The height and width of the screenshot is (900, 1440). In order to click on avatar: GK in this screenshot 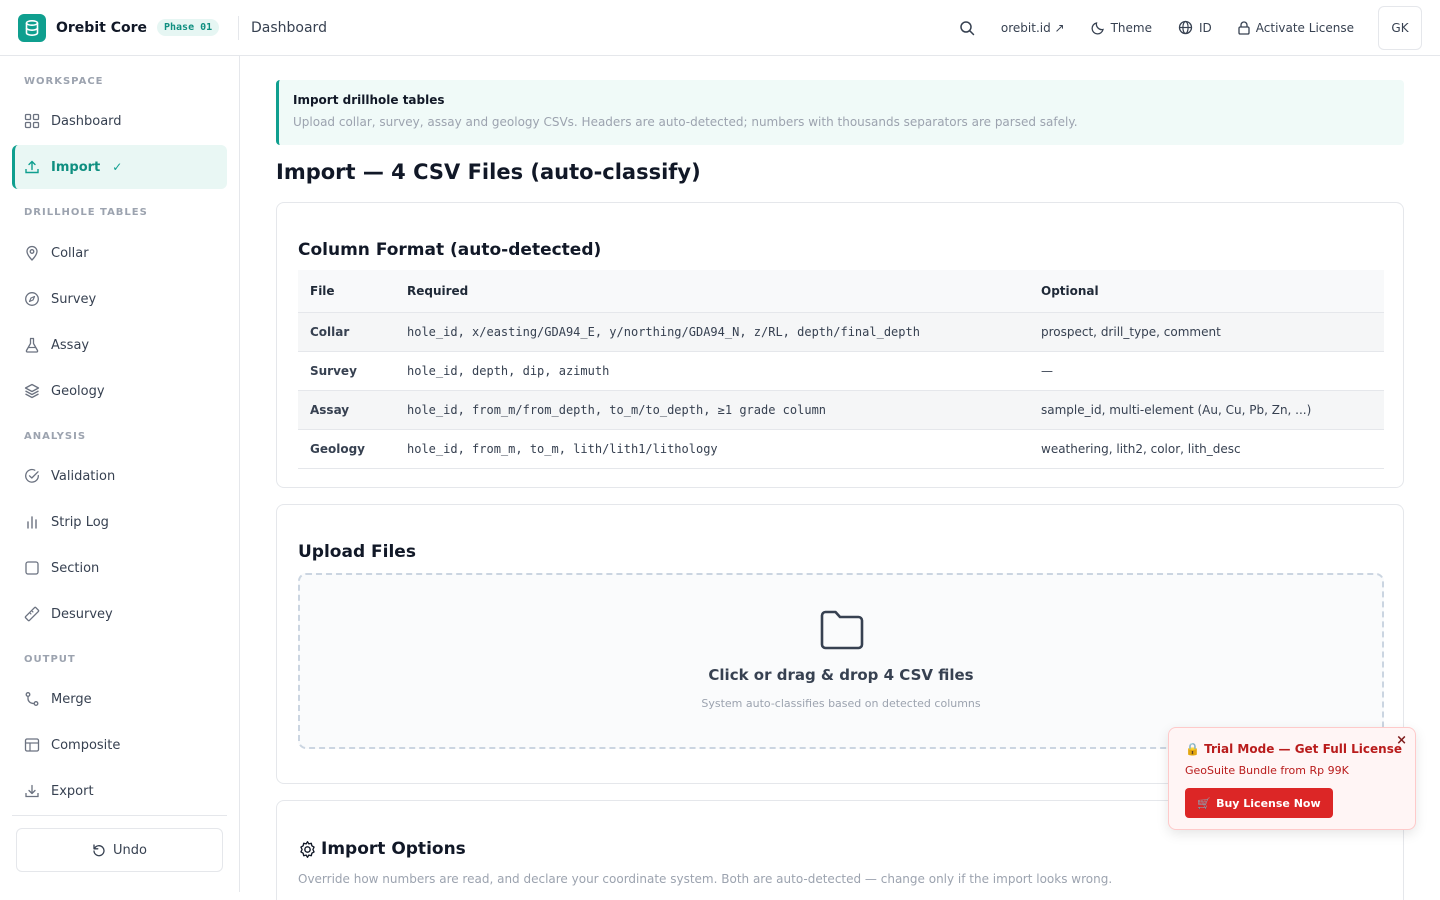, I will do `click(1400, 27)`.